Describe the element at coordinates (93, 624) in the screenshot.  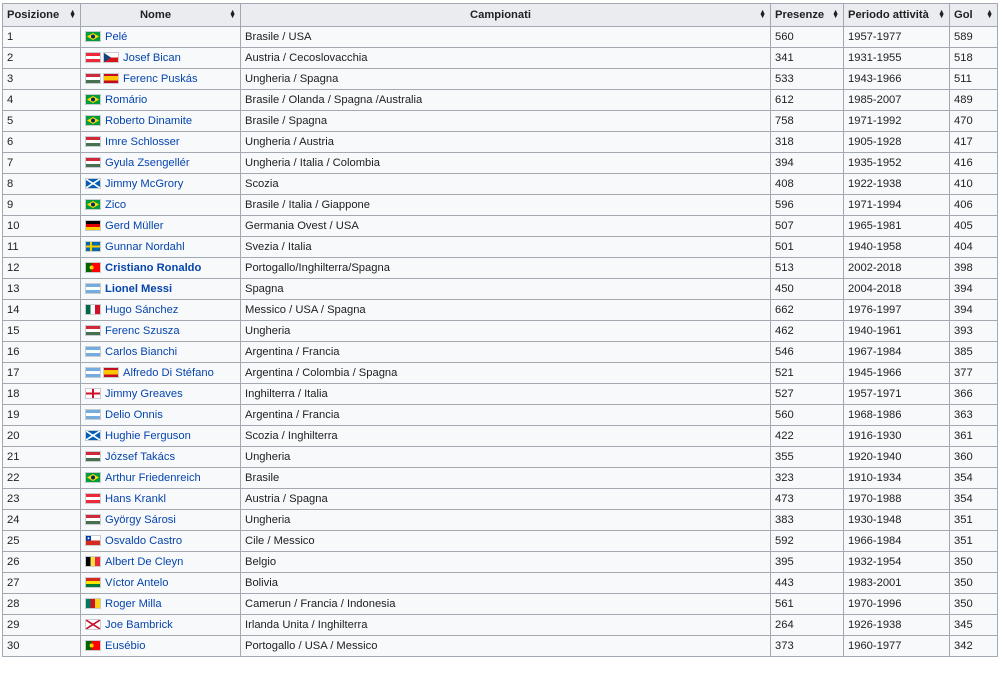
I see `northernireland-flag-icon` at that location.